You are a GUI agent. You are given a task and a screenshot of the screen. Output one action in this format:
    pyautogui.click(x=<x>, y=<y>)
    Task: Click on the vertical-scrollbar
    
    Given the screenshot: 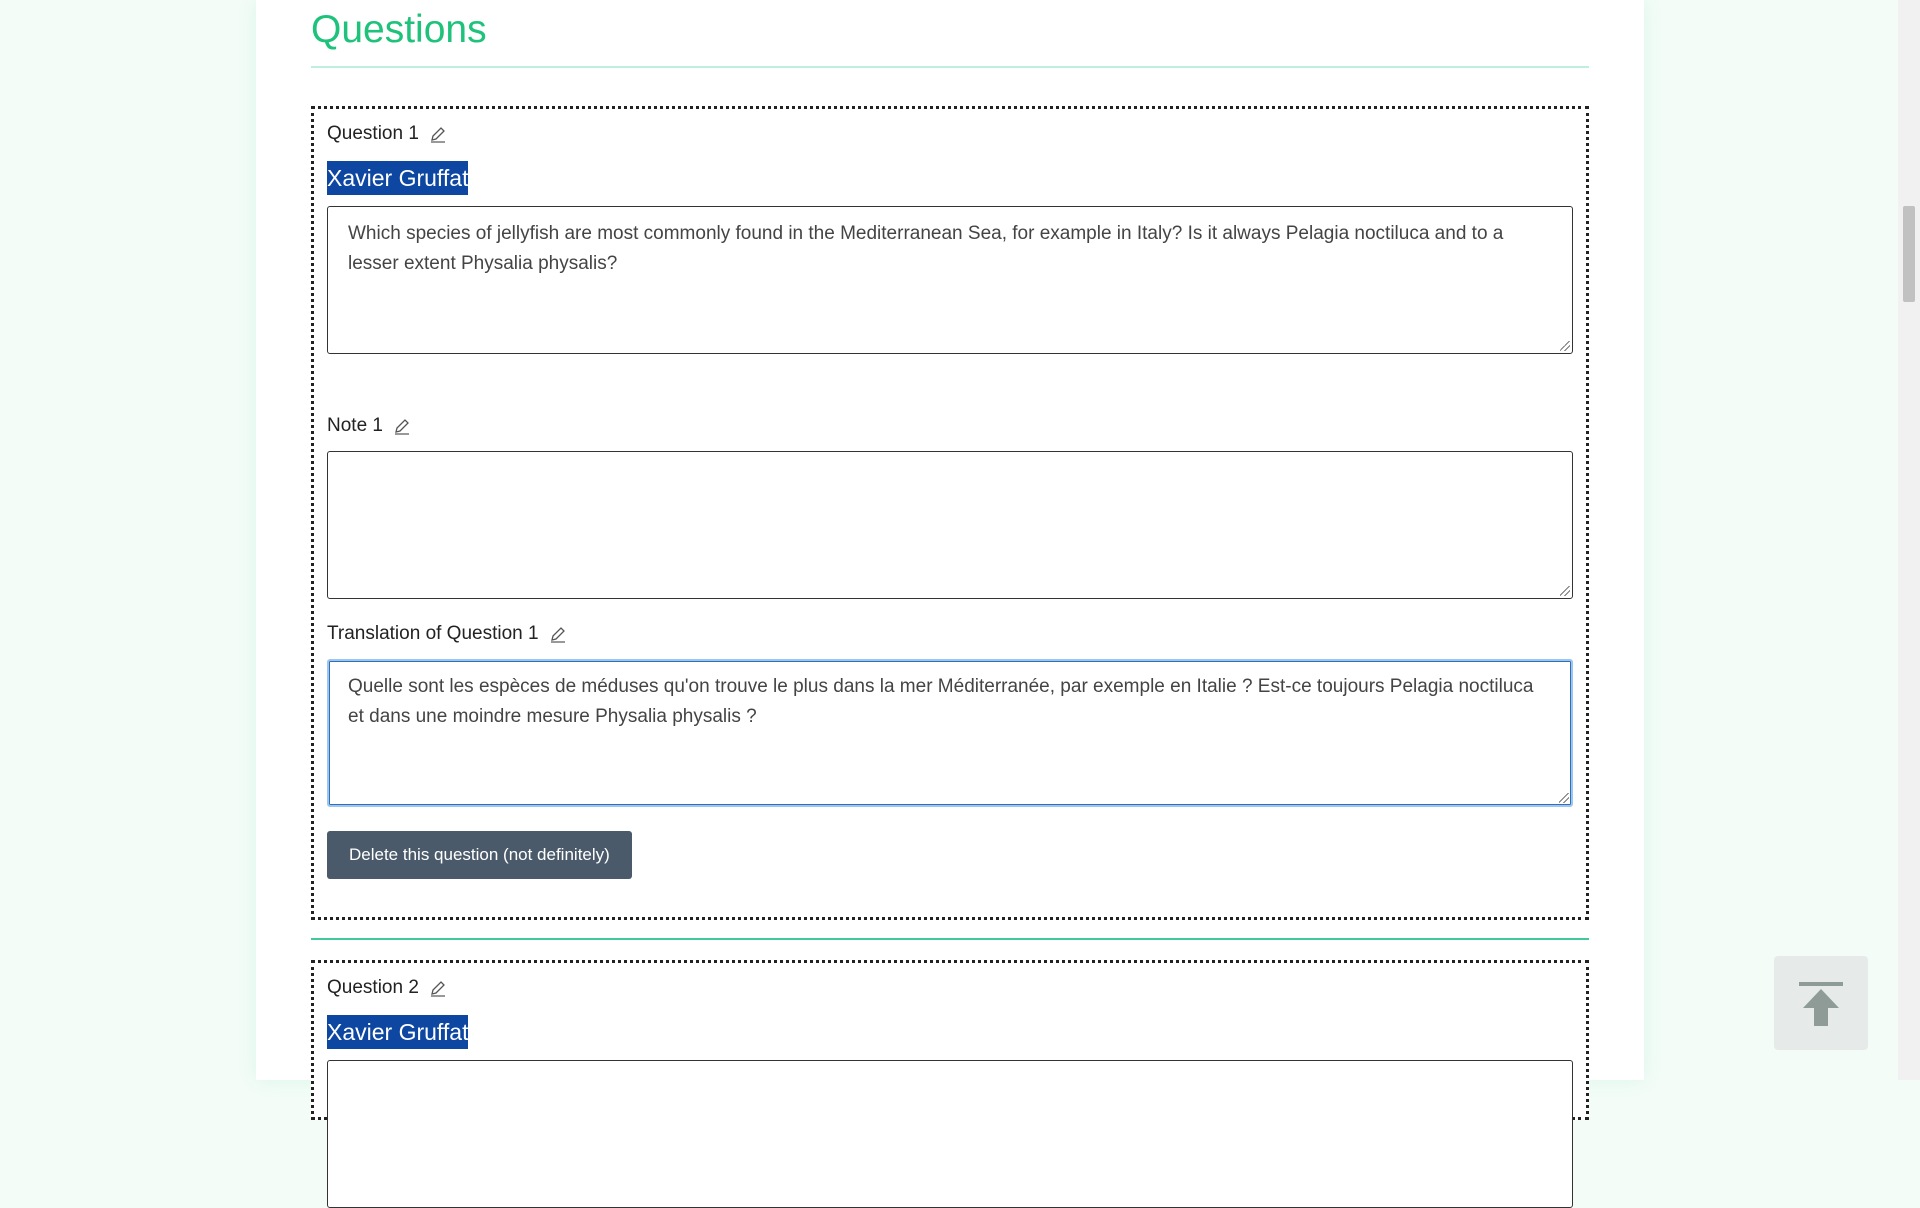 What is the action you would take?
    pyautogui.click(x=1909, y=540)
    